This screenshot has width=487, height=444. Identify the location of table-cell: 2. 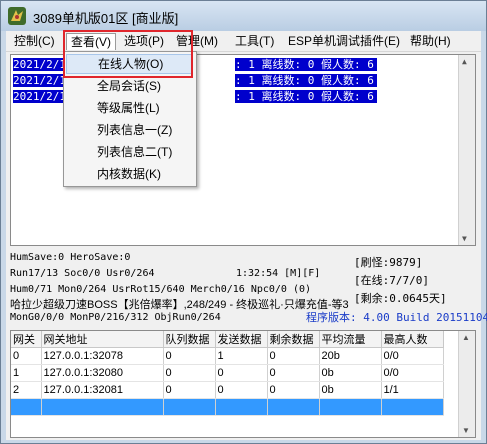
(26, 390).